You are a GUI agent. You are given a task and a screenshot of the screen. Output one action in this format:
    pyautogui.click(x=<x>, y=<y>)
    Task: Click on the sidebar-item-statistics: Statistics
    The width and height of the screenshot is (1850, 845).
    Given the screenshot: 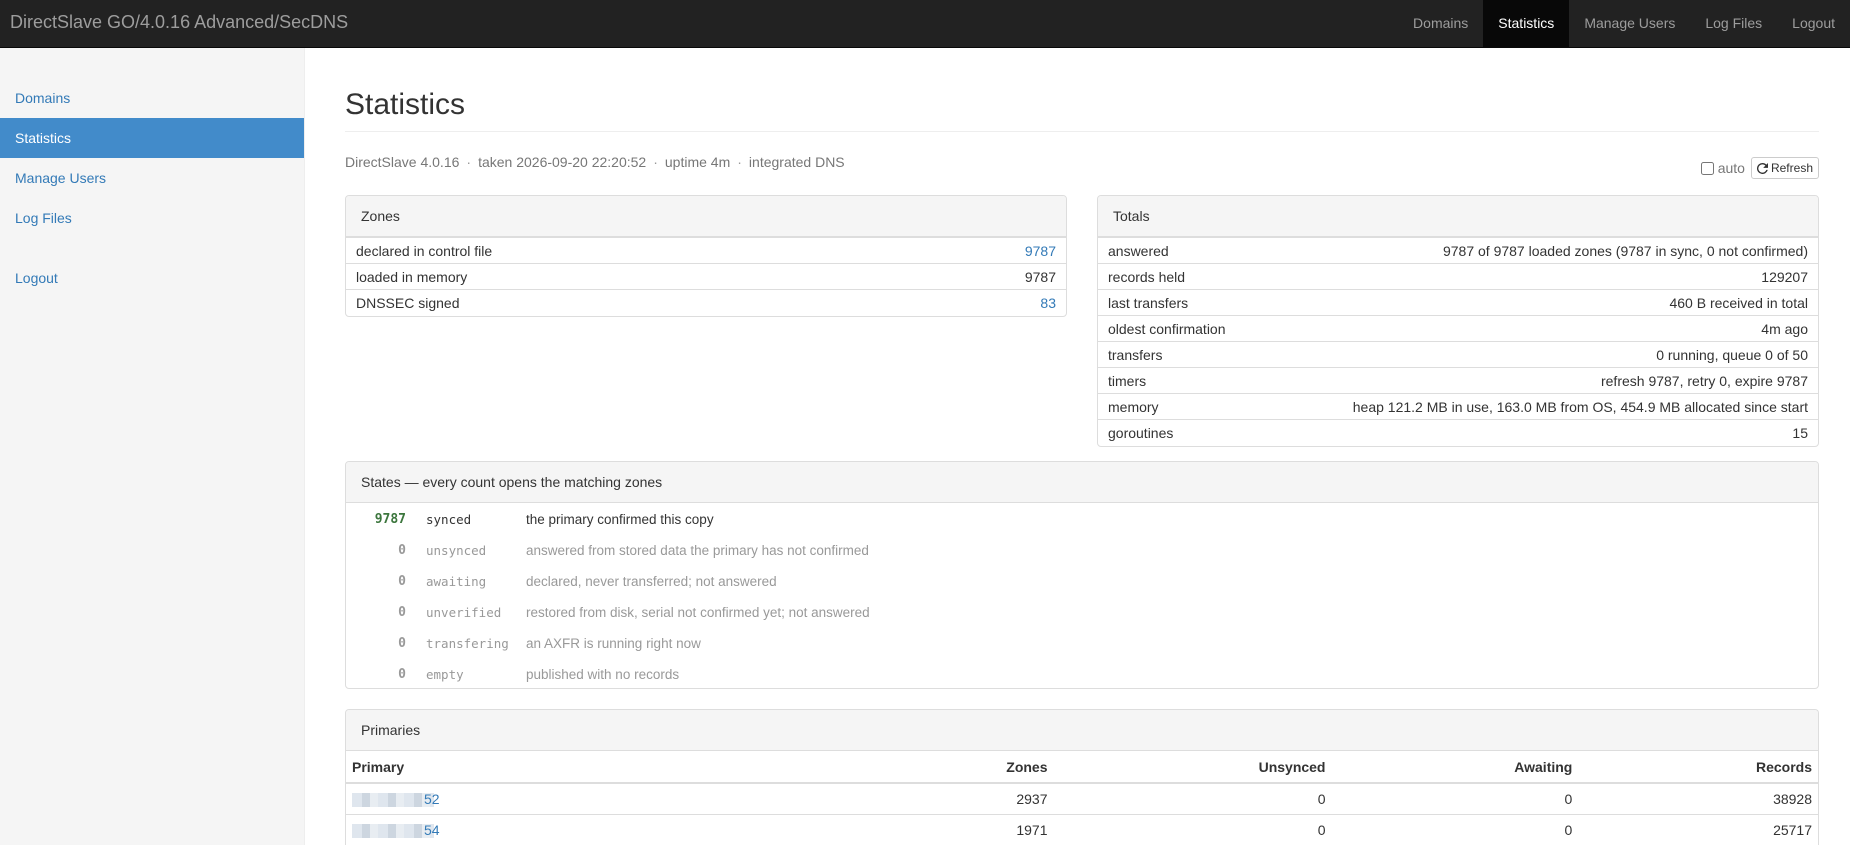 What is the action you would take?
    pyautogui.click(x=152, y=138)
    